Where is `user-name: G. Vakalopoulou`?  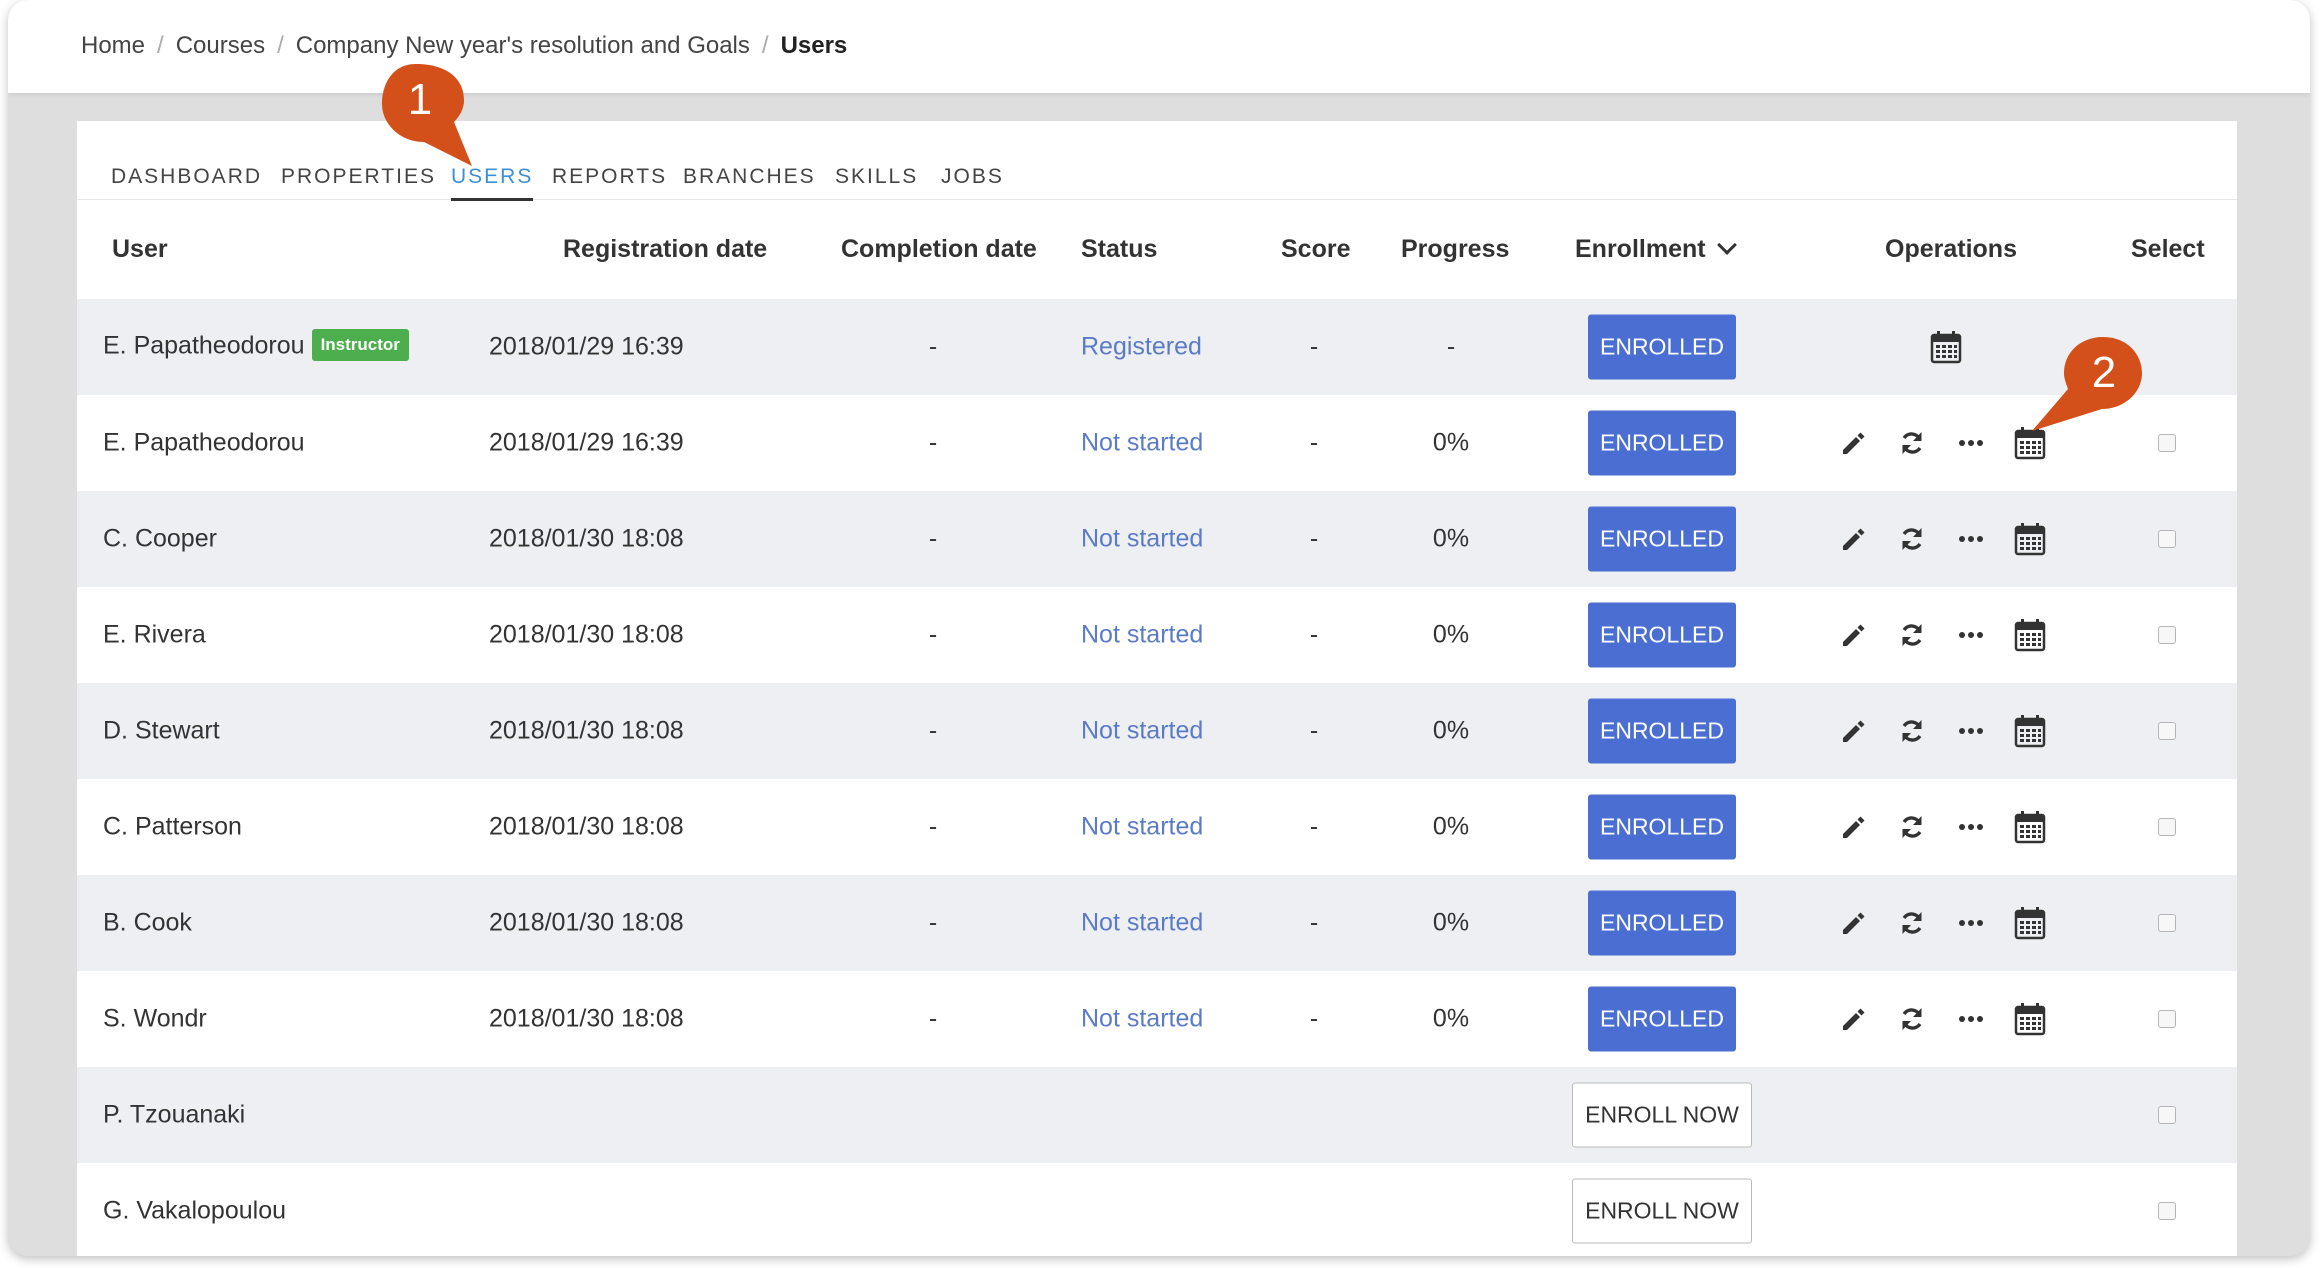
user-name: G. Vakalopoulou is located at coordinates (194, 1211).